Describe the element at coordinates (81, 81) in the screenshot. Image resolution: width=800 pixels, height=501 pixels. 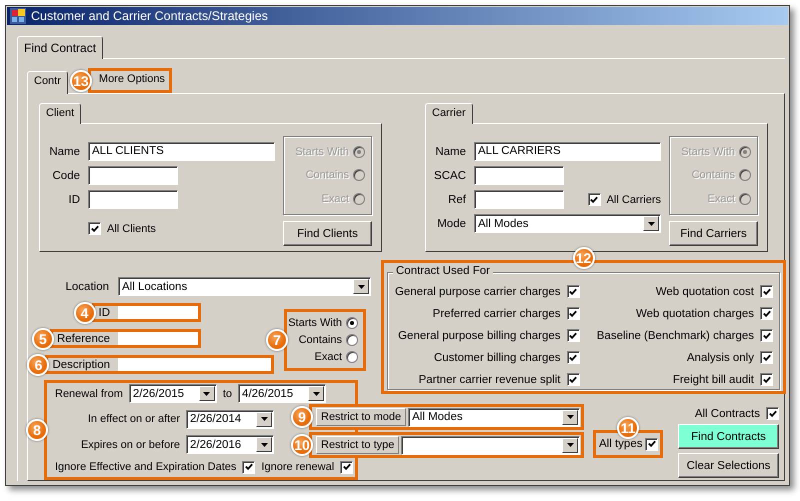
I see `callout-badge: 13` at that location.